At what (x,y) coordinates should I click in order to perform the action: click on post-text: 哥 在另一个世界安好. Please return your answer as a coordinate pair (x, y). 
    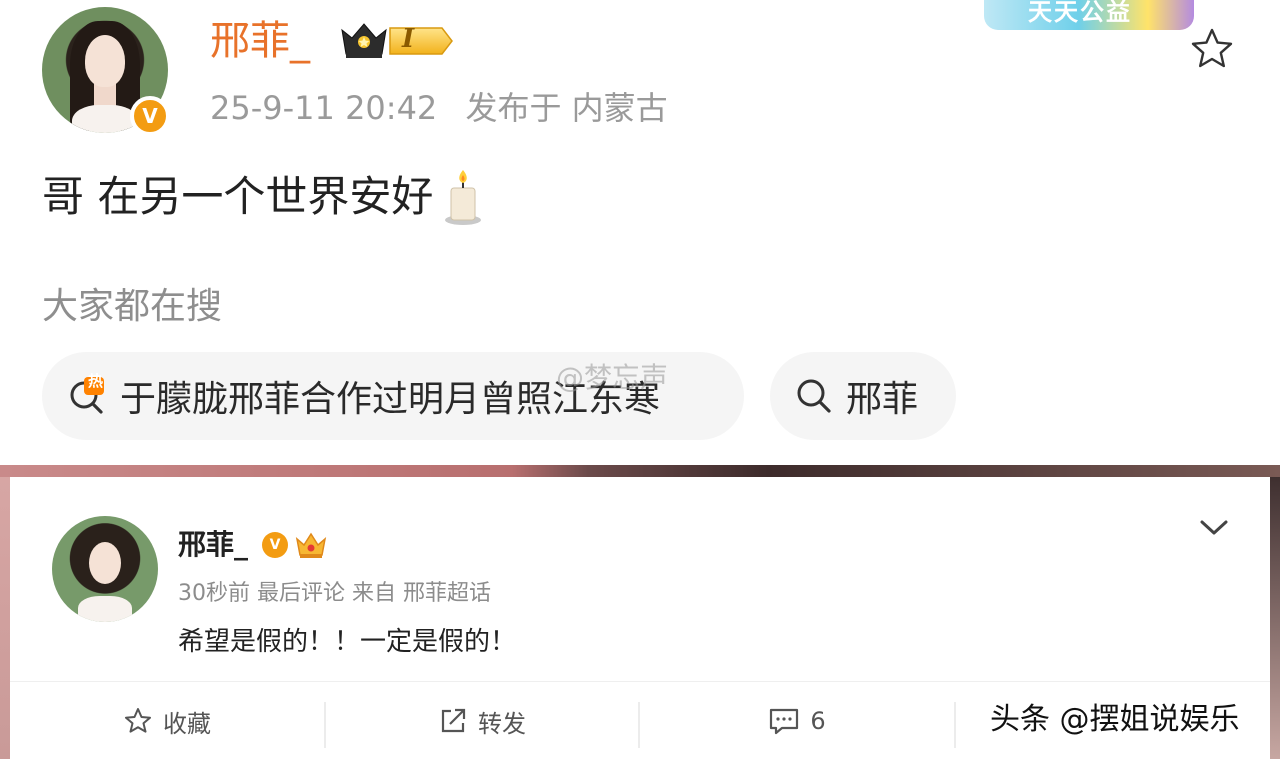
    Looking at the image, I should click on (238, 196).